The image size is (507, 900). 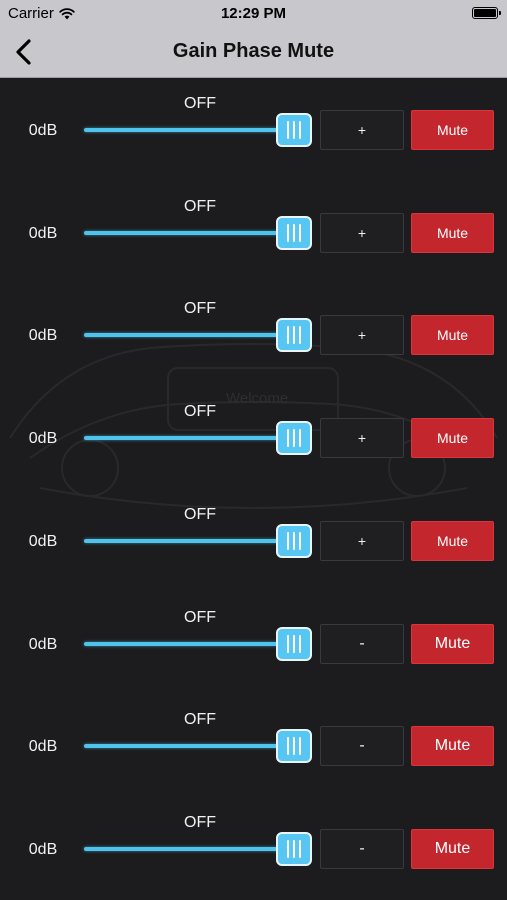 I want to click on status-bar: Carrier 12:29 PM, so click(x=253, y=14).